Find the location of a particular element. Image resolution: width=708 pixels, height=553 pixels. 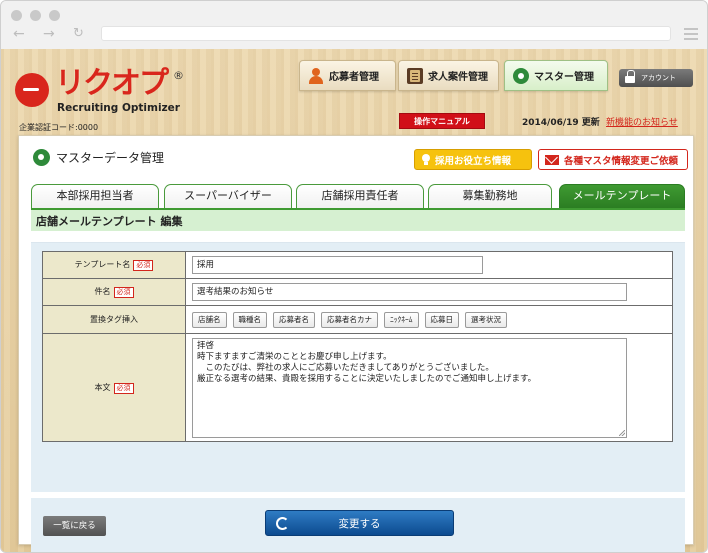

nav-applicants: 応募者管理 is located at coordinates (347, 75).